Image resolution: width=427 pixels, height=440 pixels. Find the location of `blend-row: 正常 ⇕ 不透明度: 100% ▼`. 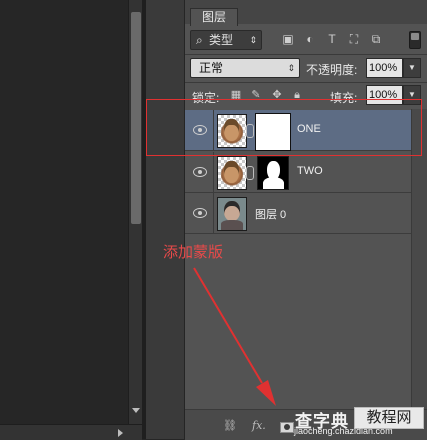

blend-row: 正常 ⇕ 不透明度: 100% ▼ is located at coordinates (306, 68).